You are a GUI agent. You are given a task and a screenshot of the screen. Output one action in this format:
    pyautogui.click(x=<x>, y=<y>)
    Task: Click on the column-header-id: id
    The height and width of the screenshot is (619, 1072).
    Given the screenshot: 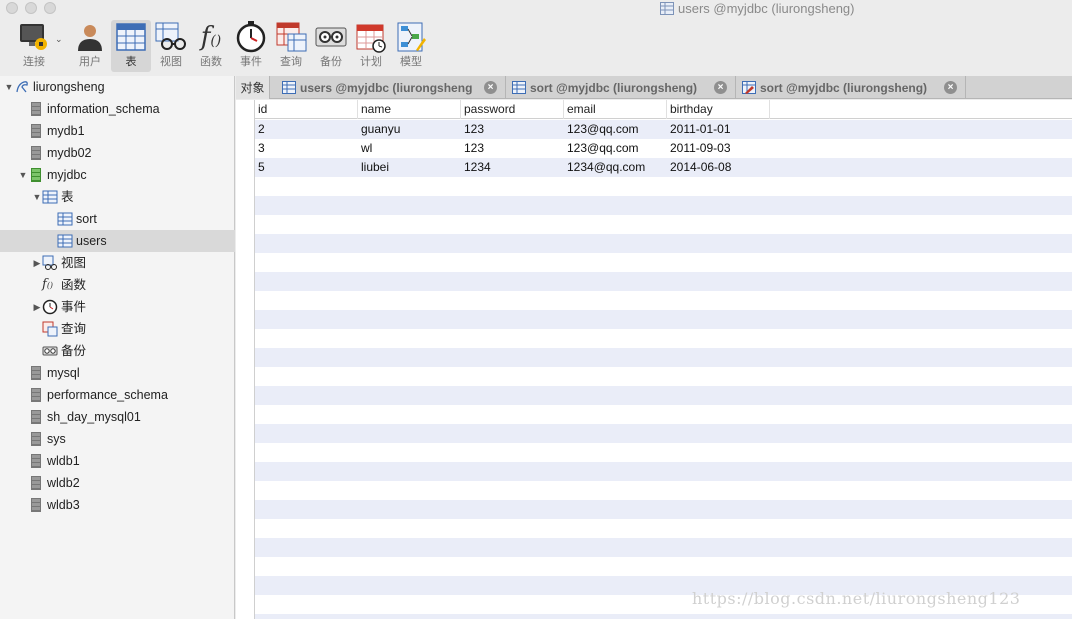 What is the action you would take?
    pyautogui.click(x=306, y=109)
    